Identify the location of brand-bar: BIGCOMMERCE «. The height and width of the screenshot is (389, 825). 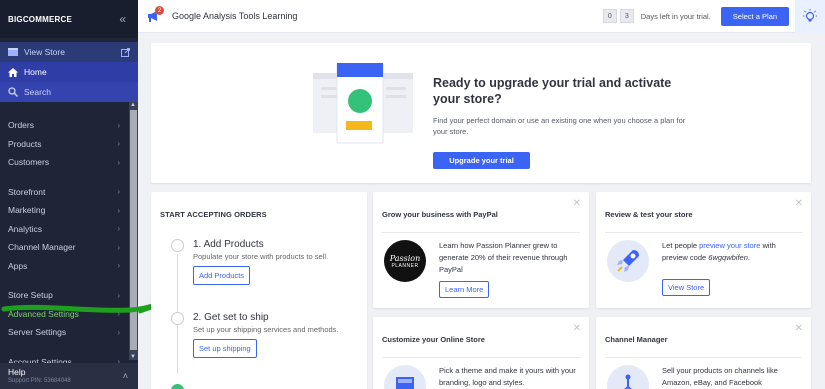
(69, 19).